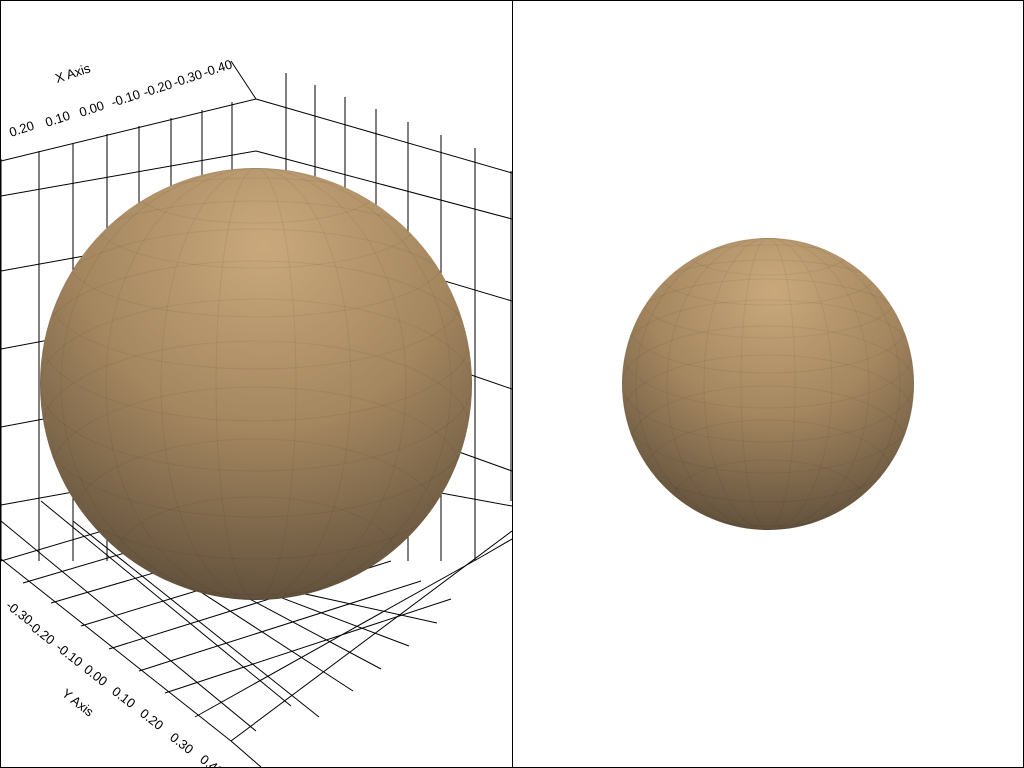 The width and height of the screenshot is (1024, 768). What do you see at coordinates (157, 87) in the screenshot?
I see `x-axis-tick: -0.20` at bounding box center [157, 87].